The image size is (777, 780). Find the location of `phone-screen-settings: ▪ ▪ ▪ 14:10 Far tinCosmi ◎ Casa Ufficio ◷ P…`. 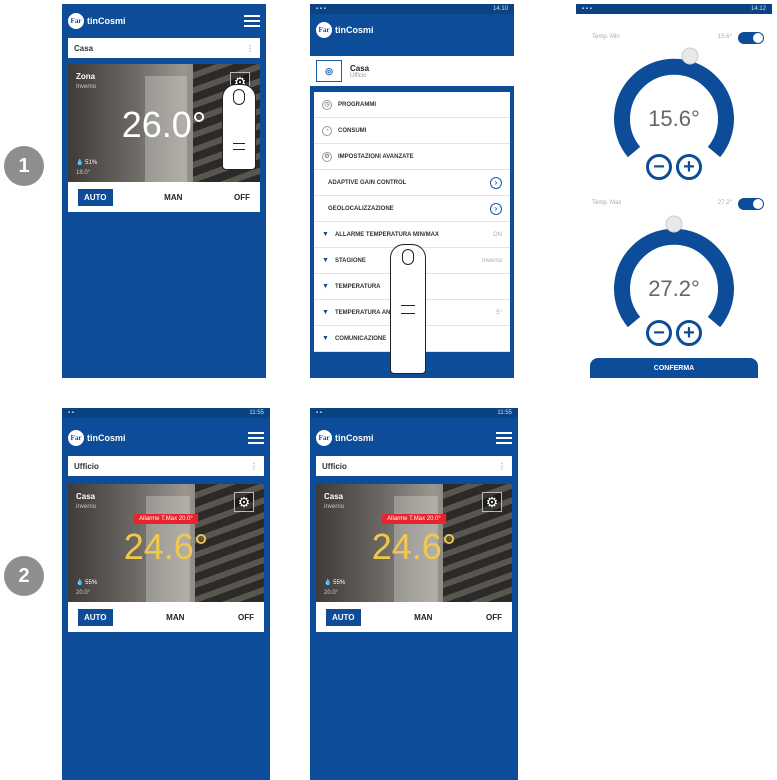

phone-screen-settings: ▪ ▪ ▪ 14:10 Far tinCosmi ◎ Casa Ufficio ◷ P… is located at coordinates (412, 191).